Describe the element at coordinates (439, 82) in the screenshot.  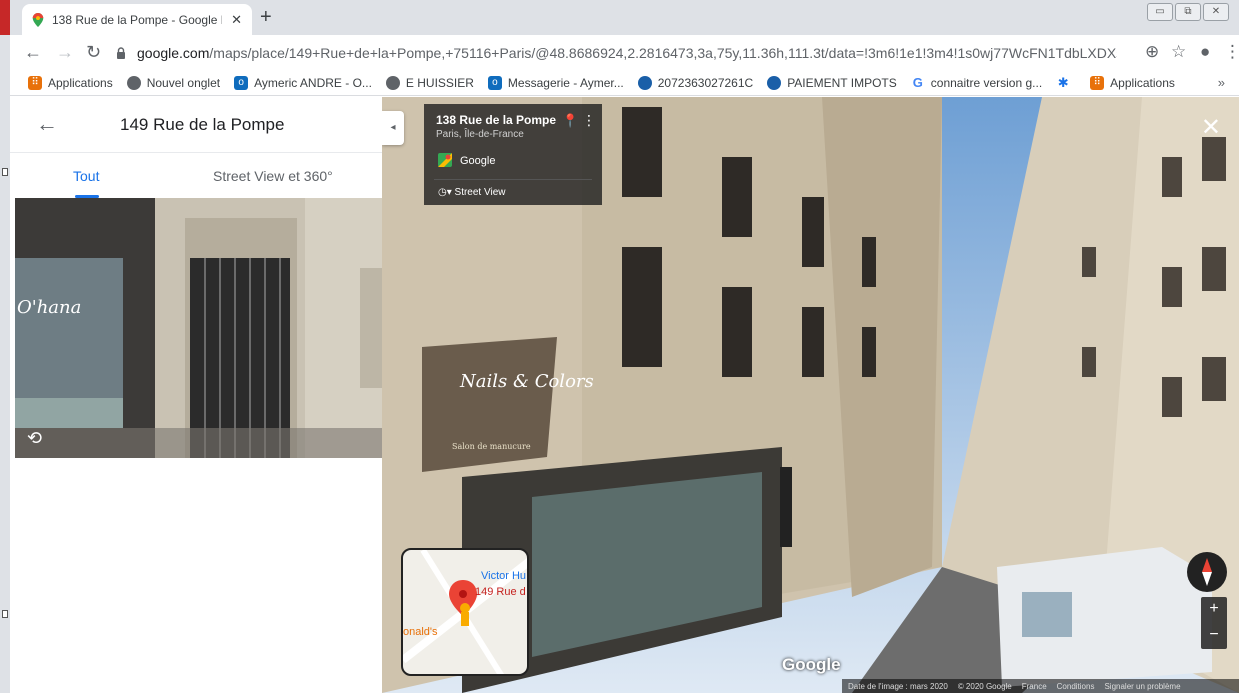
I see `bookmark-label: E HUISSIER` at that location.